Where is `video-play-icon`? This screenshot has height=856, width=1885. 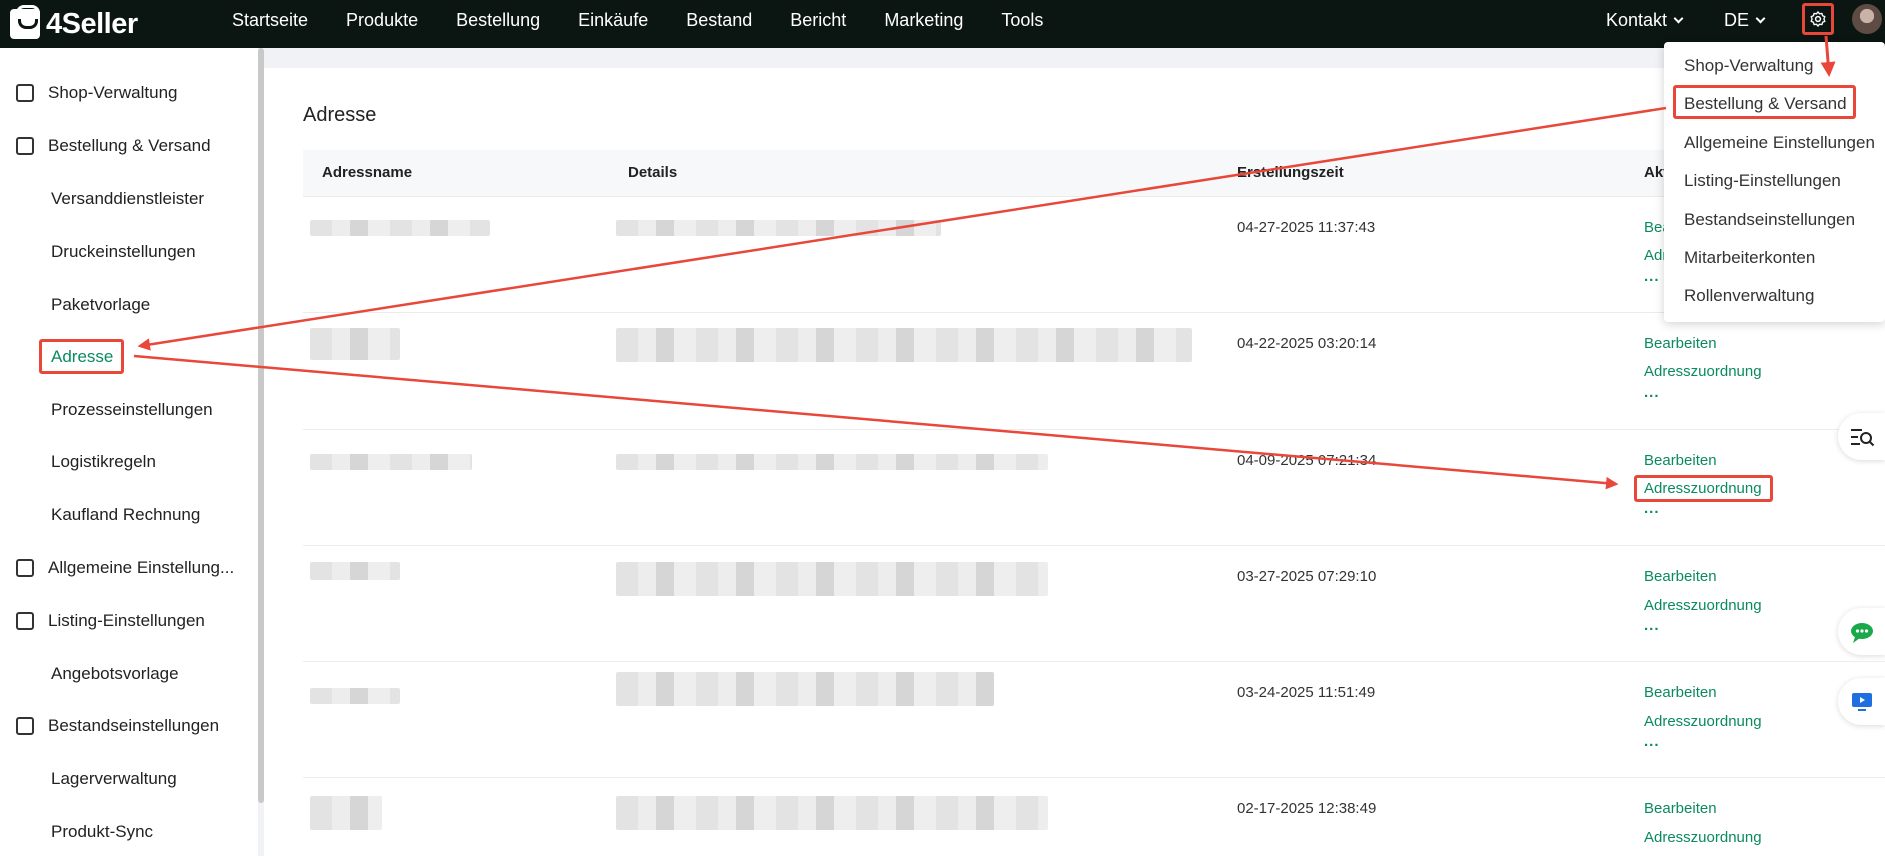
video-play-icon is located at coordinates (1861, 701).